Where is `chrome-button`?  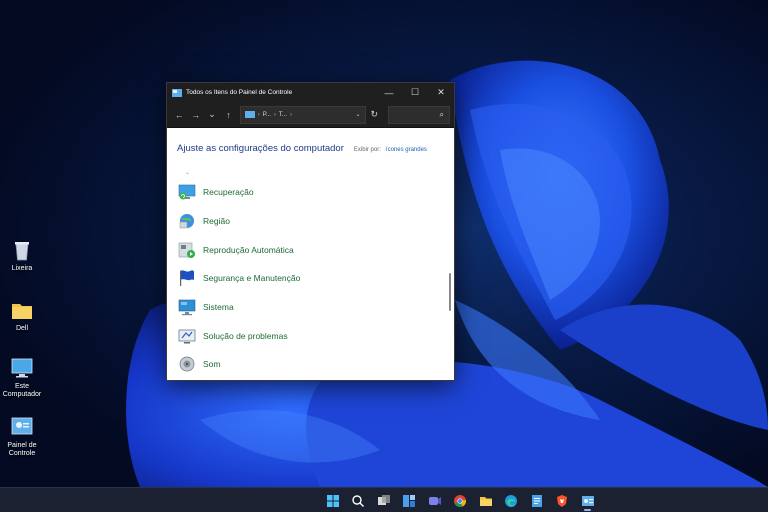
chrome-button is located at coordinates (461, 500).